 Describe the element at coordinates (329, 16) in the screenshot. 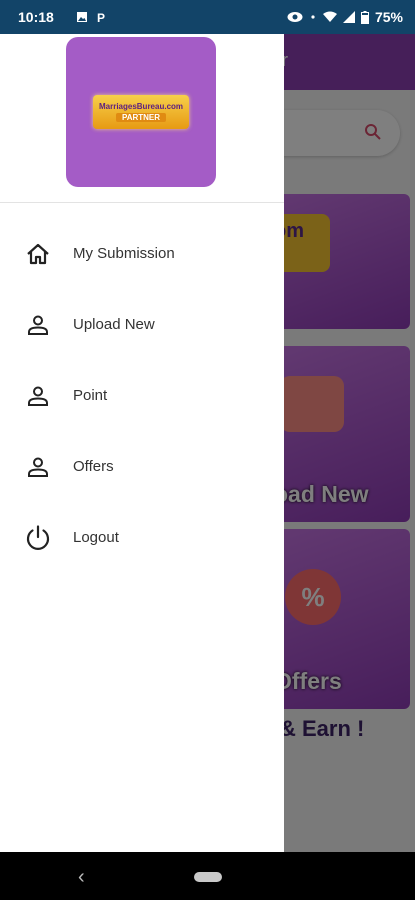

I see `wifi-icon` at that location.